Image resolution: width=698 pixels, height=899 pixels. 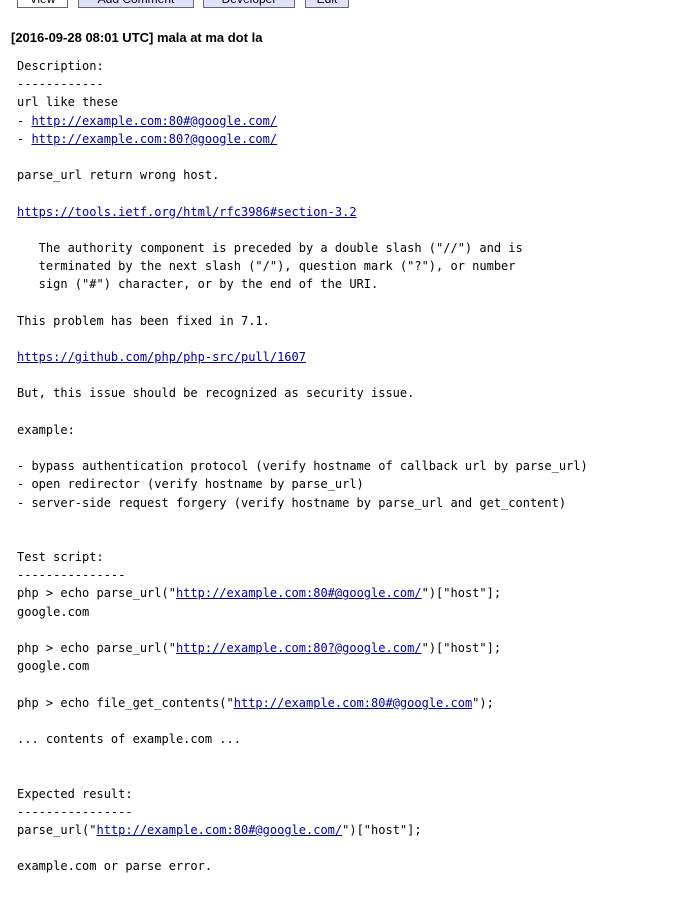 What do you see at coordinates (483, 702) in the screenshot?
I see `code-text: ");` at bounding box center [483, 702].